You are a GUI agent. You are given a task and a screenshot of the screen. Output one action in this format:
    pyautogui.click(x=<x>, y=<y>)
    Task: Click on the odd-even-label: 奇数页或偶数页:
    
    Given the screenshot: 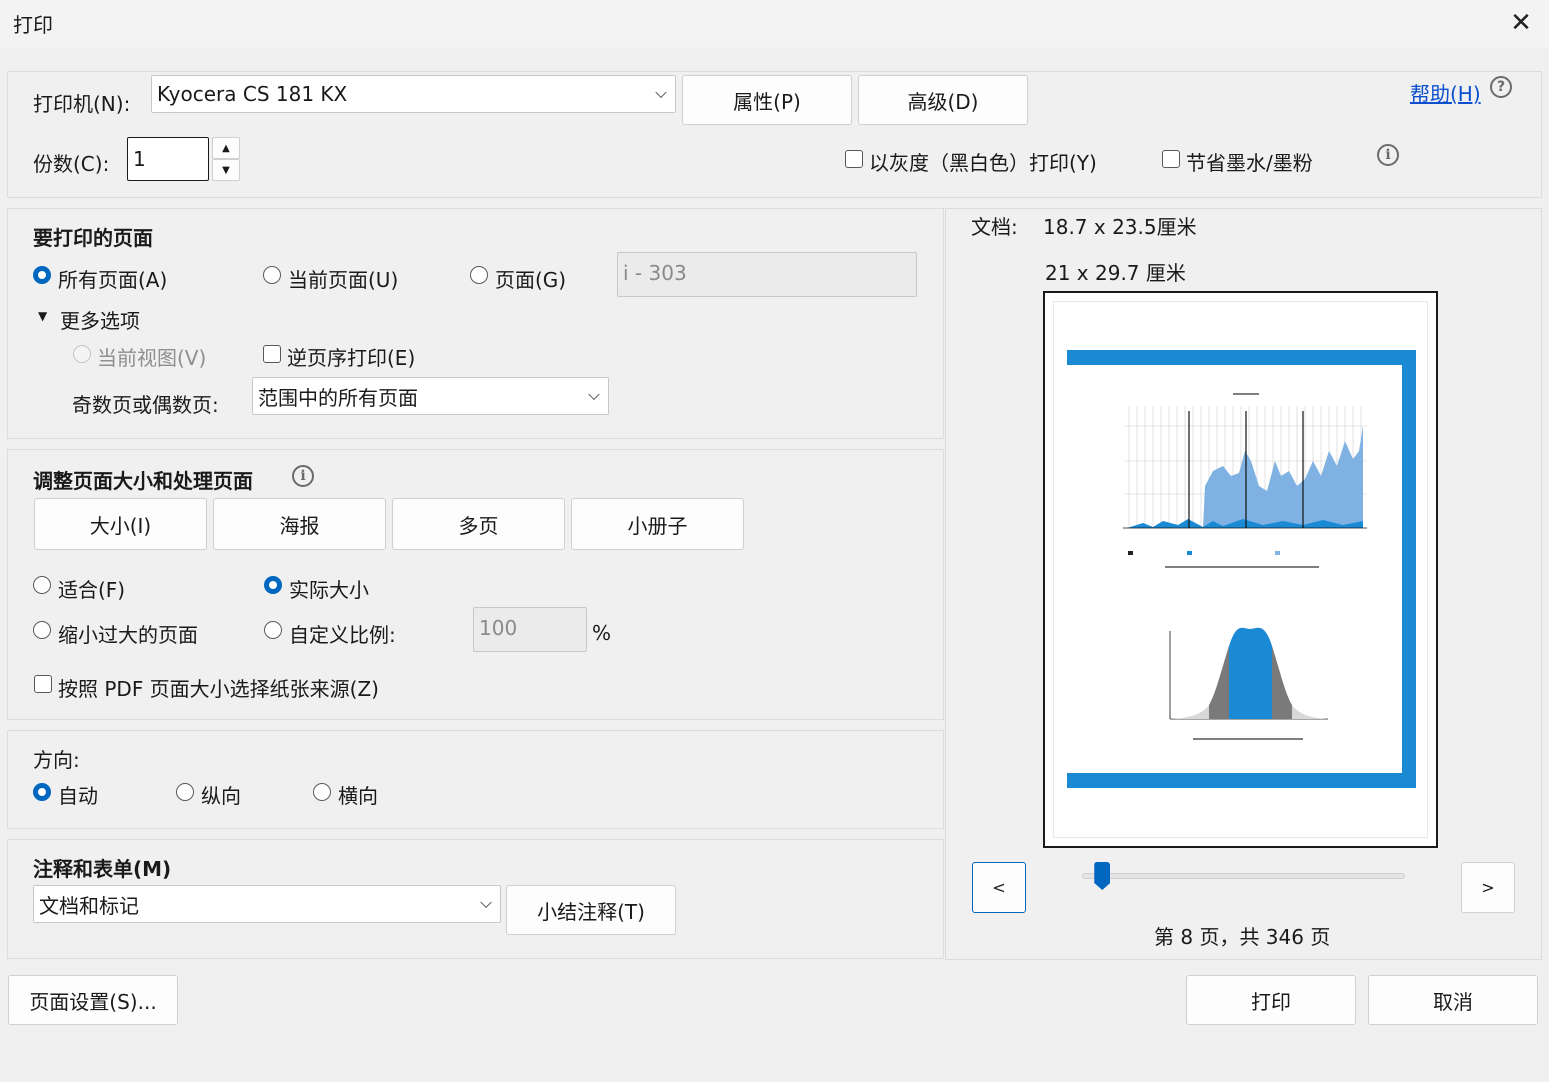 What is the action you would take?
    pyautogui.click(x=145, y=405)
    